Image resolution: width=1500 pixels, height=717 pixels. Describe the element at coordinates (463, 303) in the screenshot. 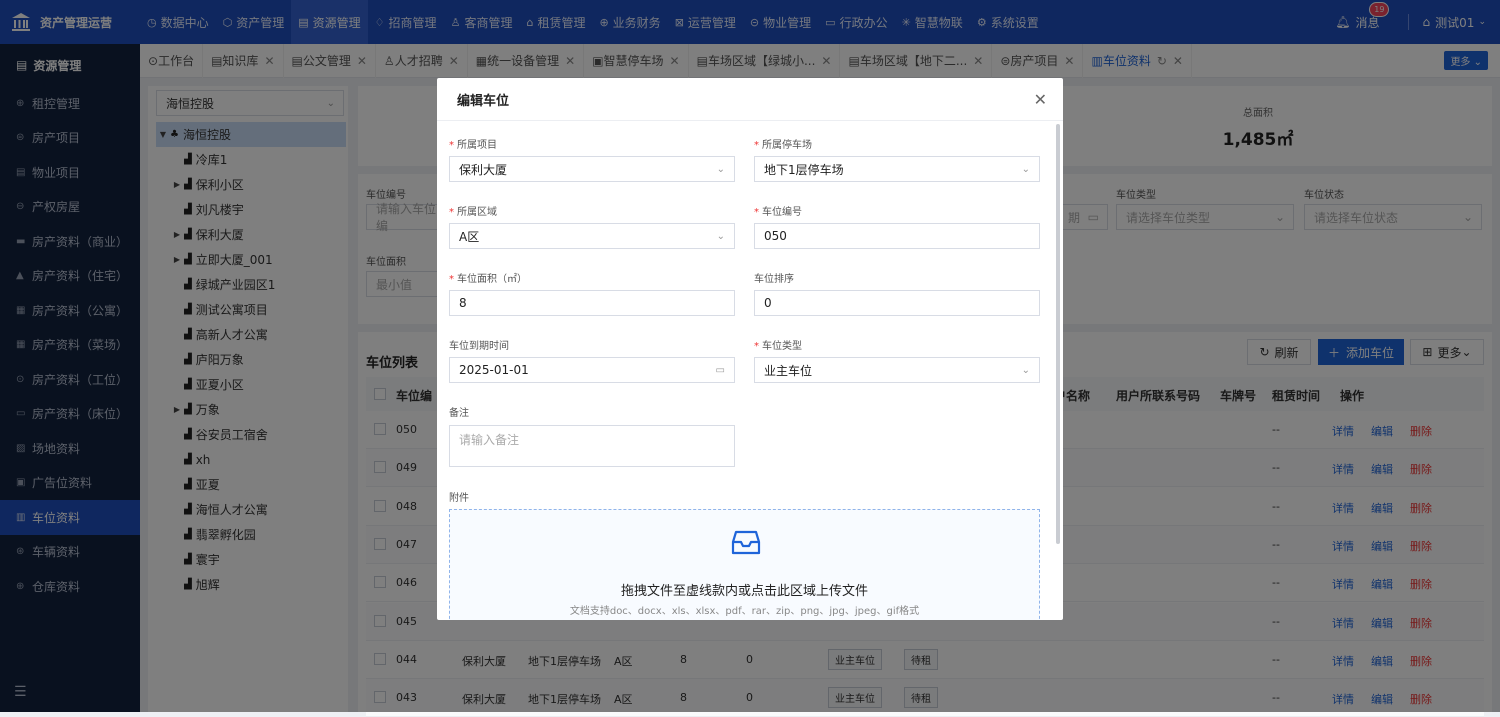

I see `area-value: 8` at that location.